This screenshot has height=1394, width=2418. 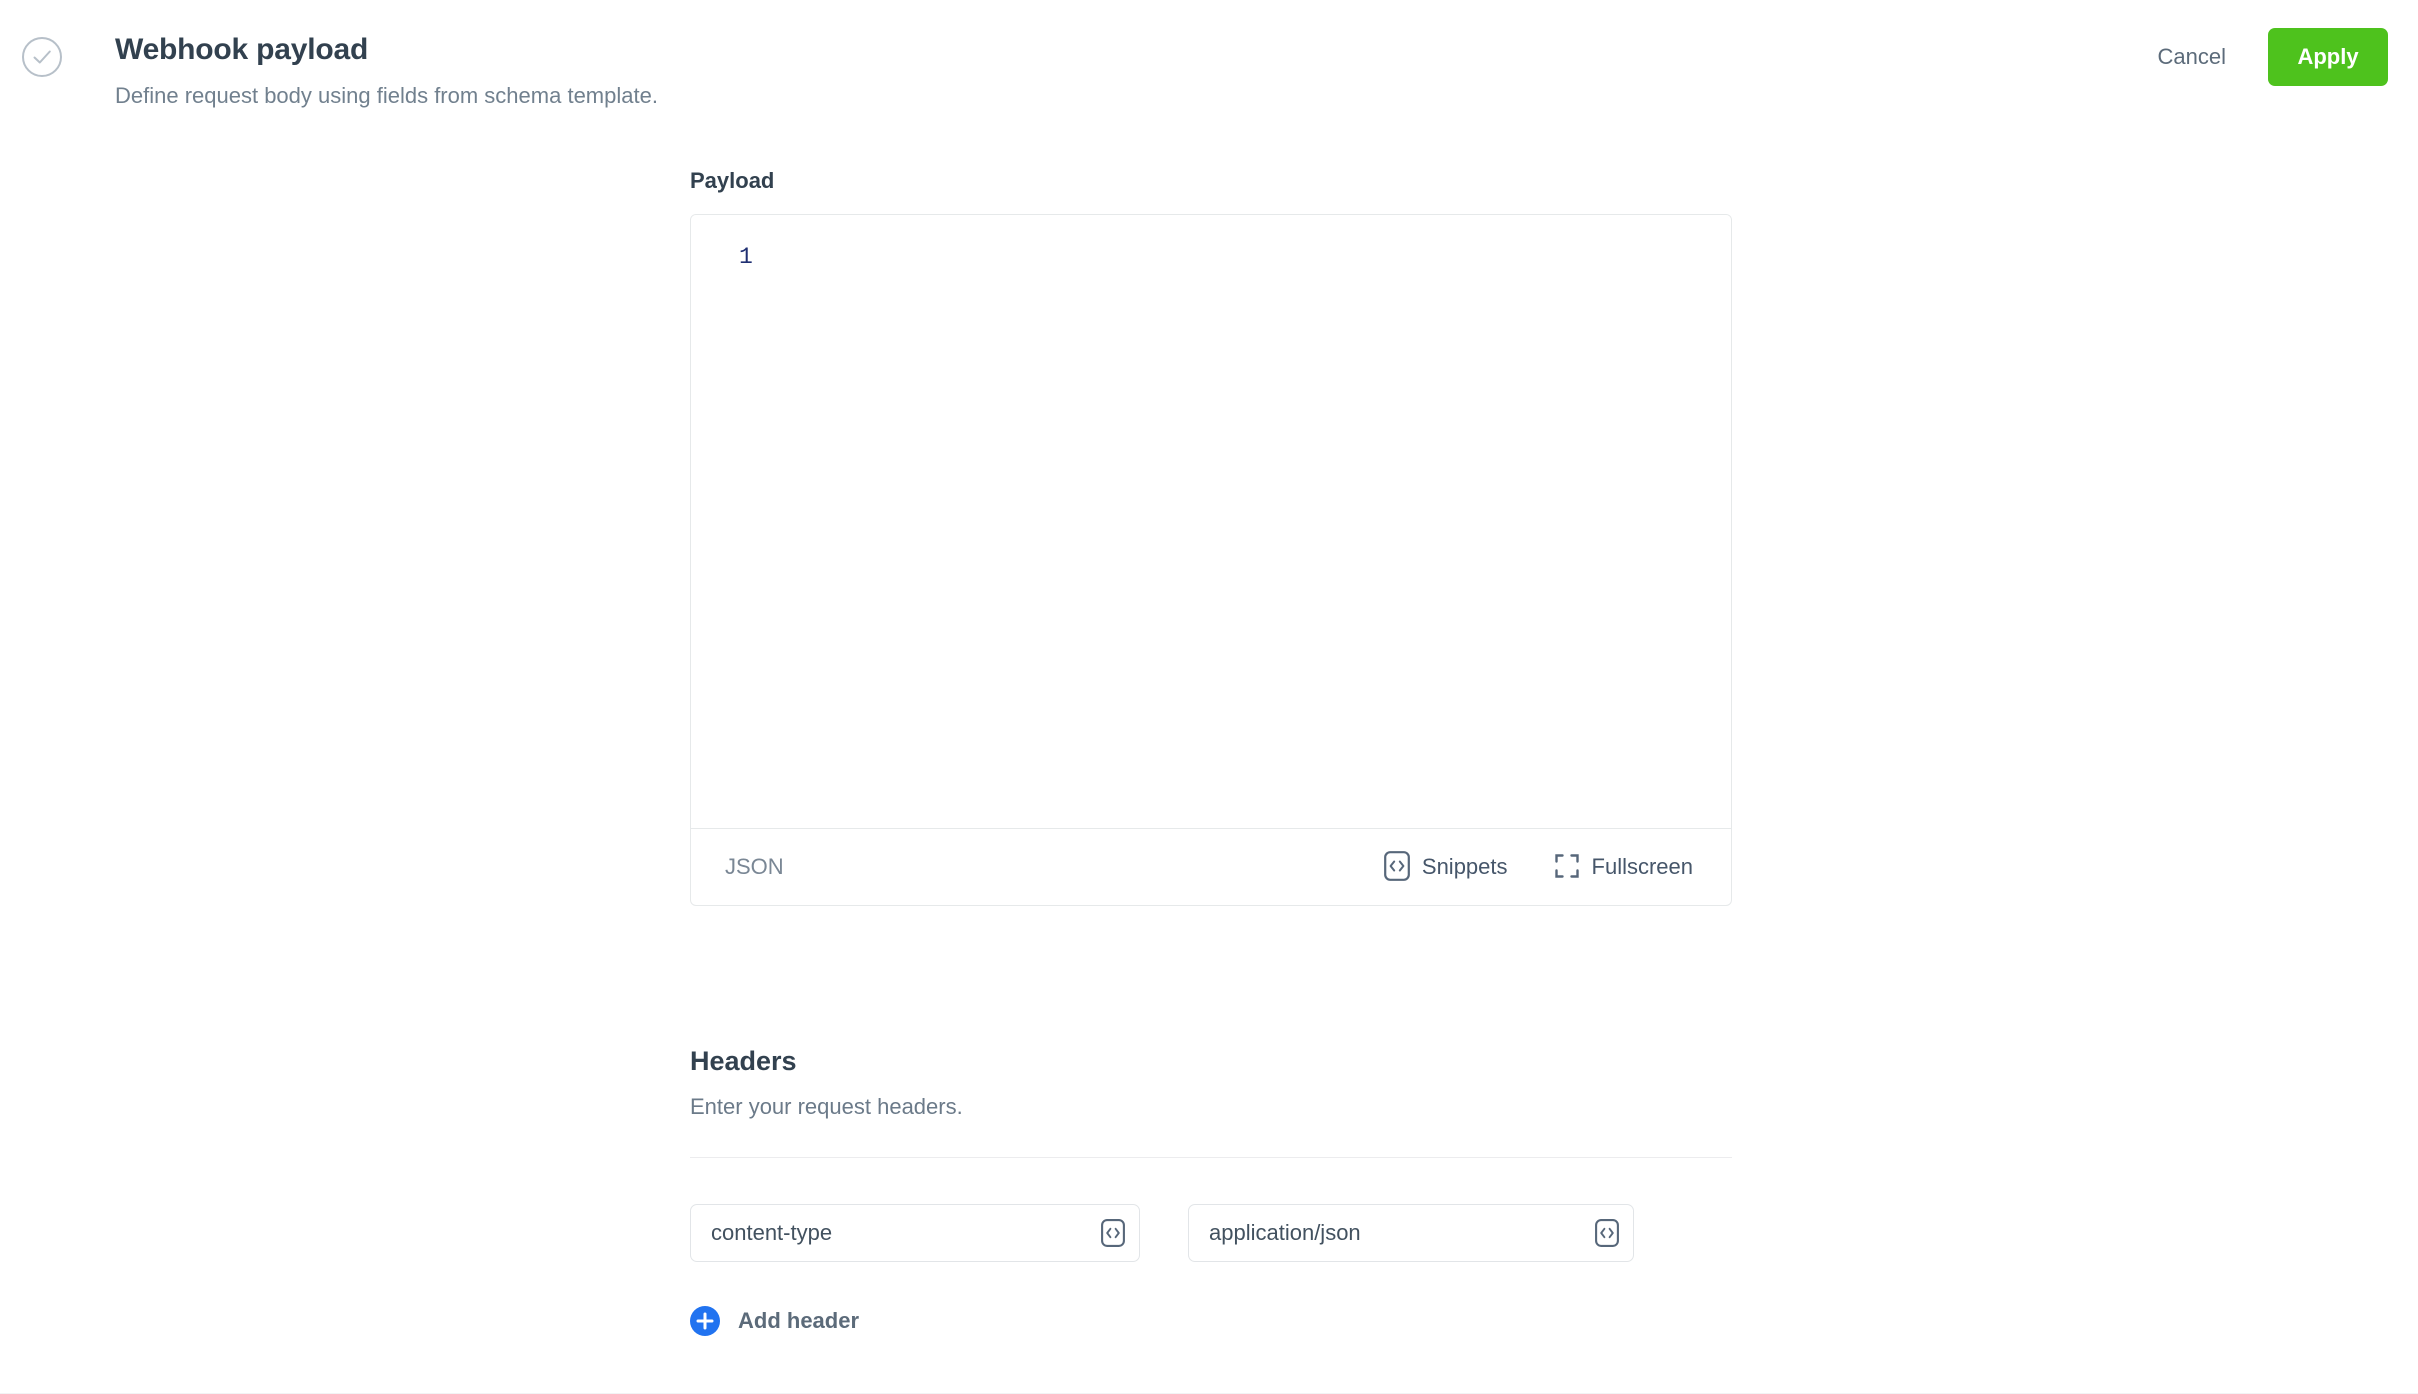 I want to click on check-circle-icon, so click(x=42, y=57).